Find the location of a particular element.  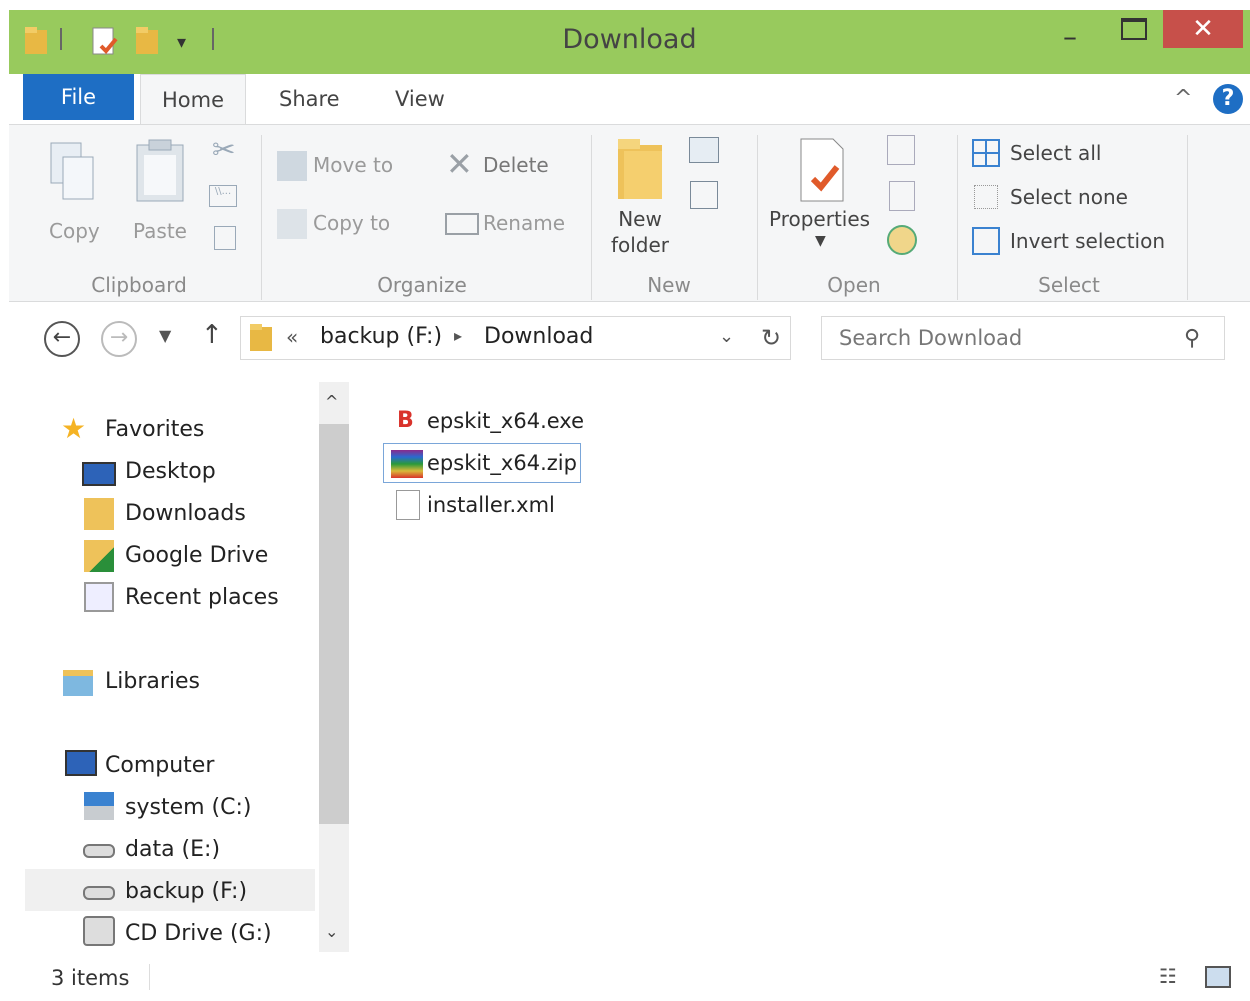

group-label-open: Open is located at coordinates (854, 285).